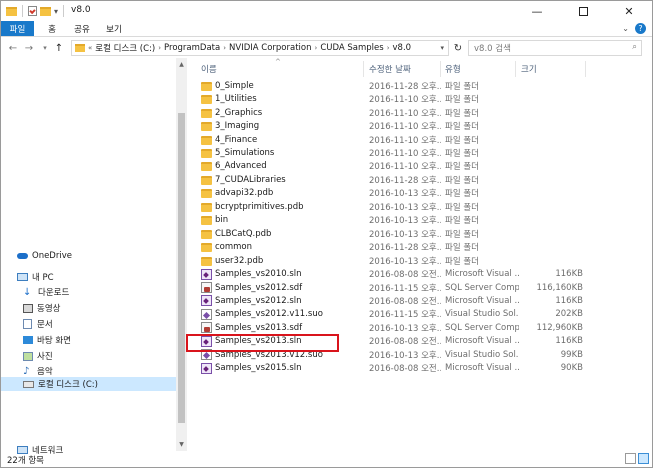 The width and height of the screenshot is (653, 468). What do you see at coordinates (56, 11) in the screenshot?
I see `customize-toolbar-icon: ▾` at bounding box center [56, 11].